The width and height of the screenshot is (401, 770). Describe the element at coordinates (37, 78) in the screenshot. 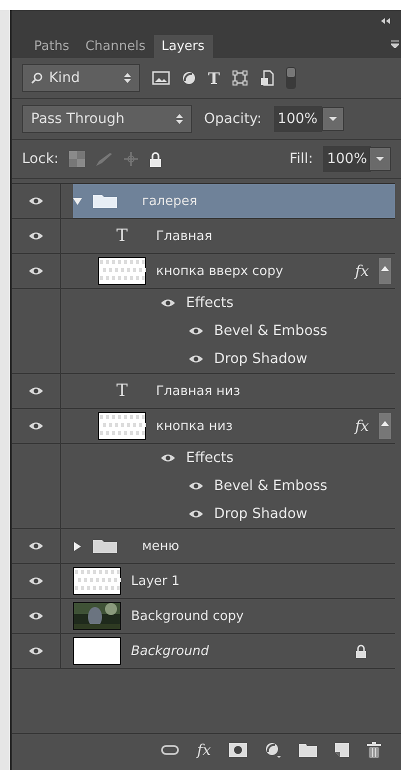

I see `search-icon` at that location.